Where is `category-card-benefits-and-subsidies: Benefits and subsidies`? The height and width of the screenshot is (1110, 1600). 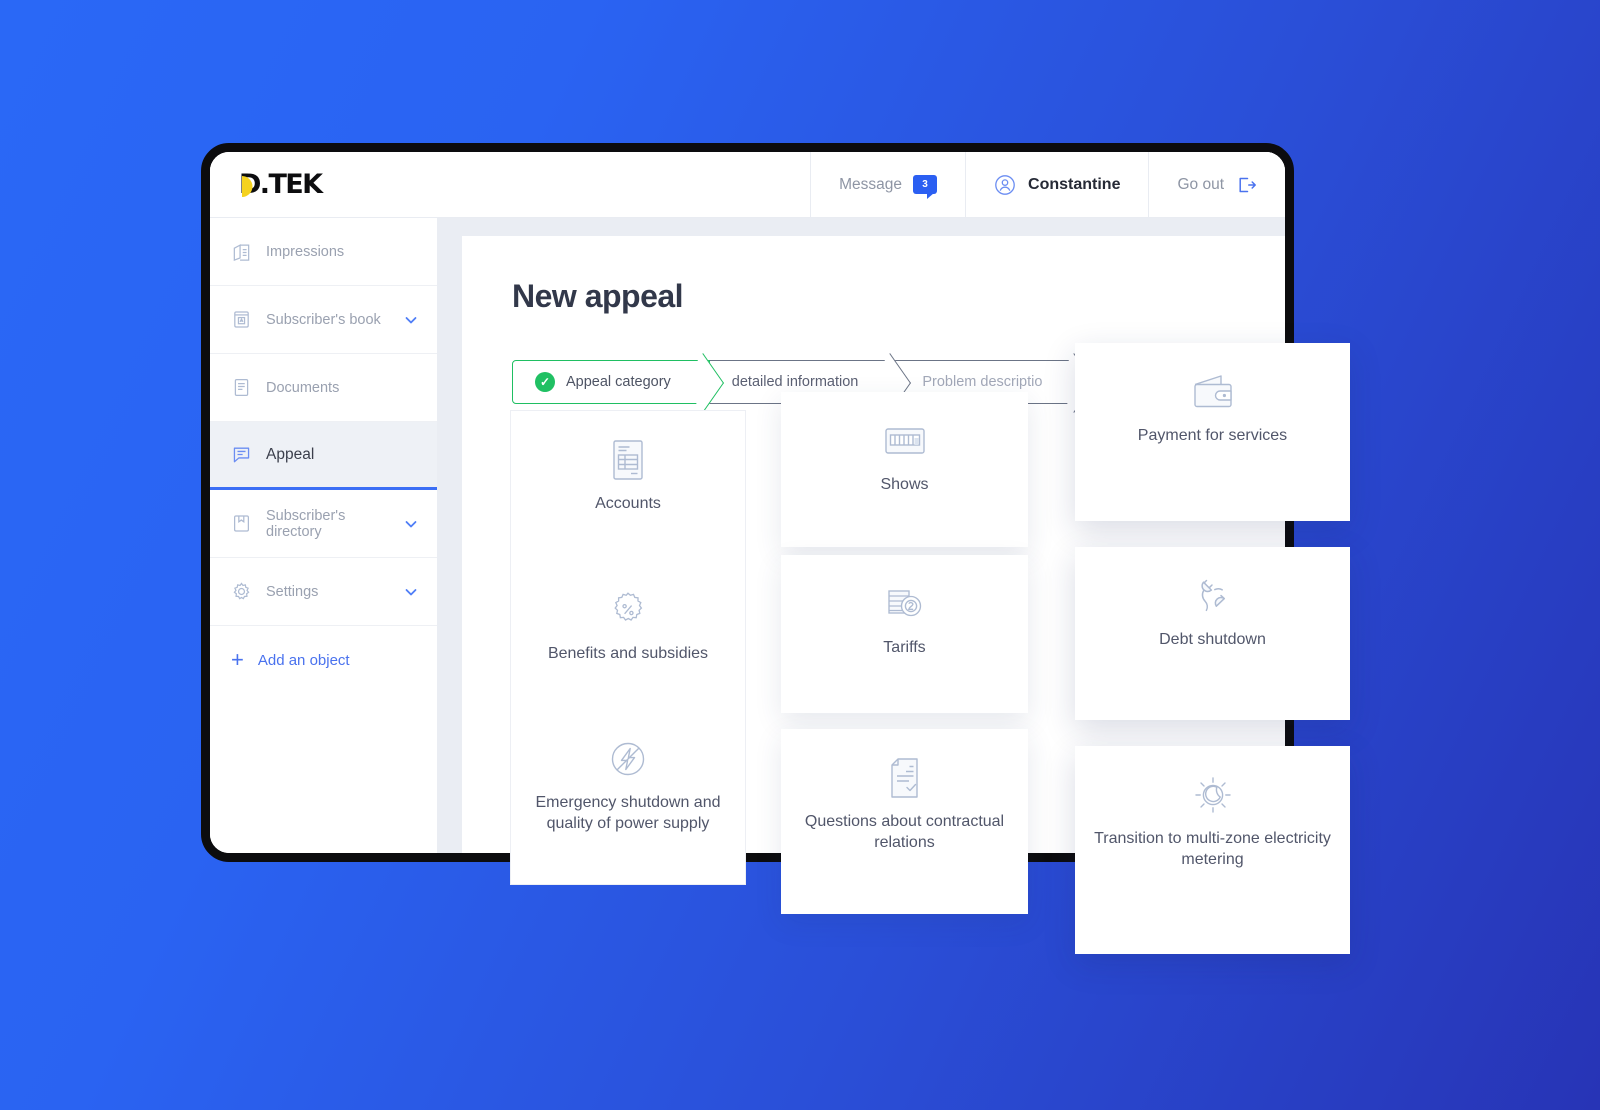
category-card-benefits-and-subsidies: Benefits and subsidies is located at coordinates (628, 636).